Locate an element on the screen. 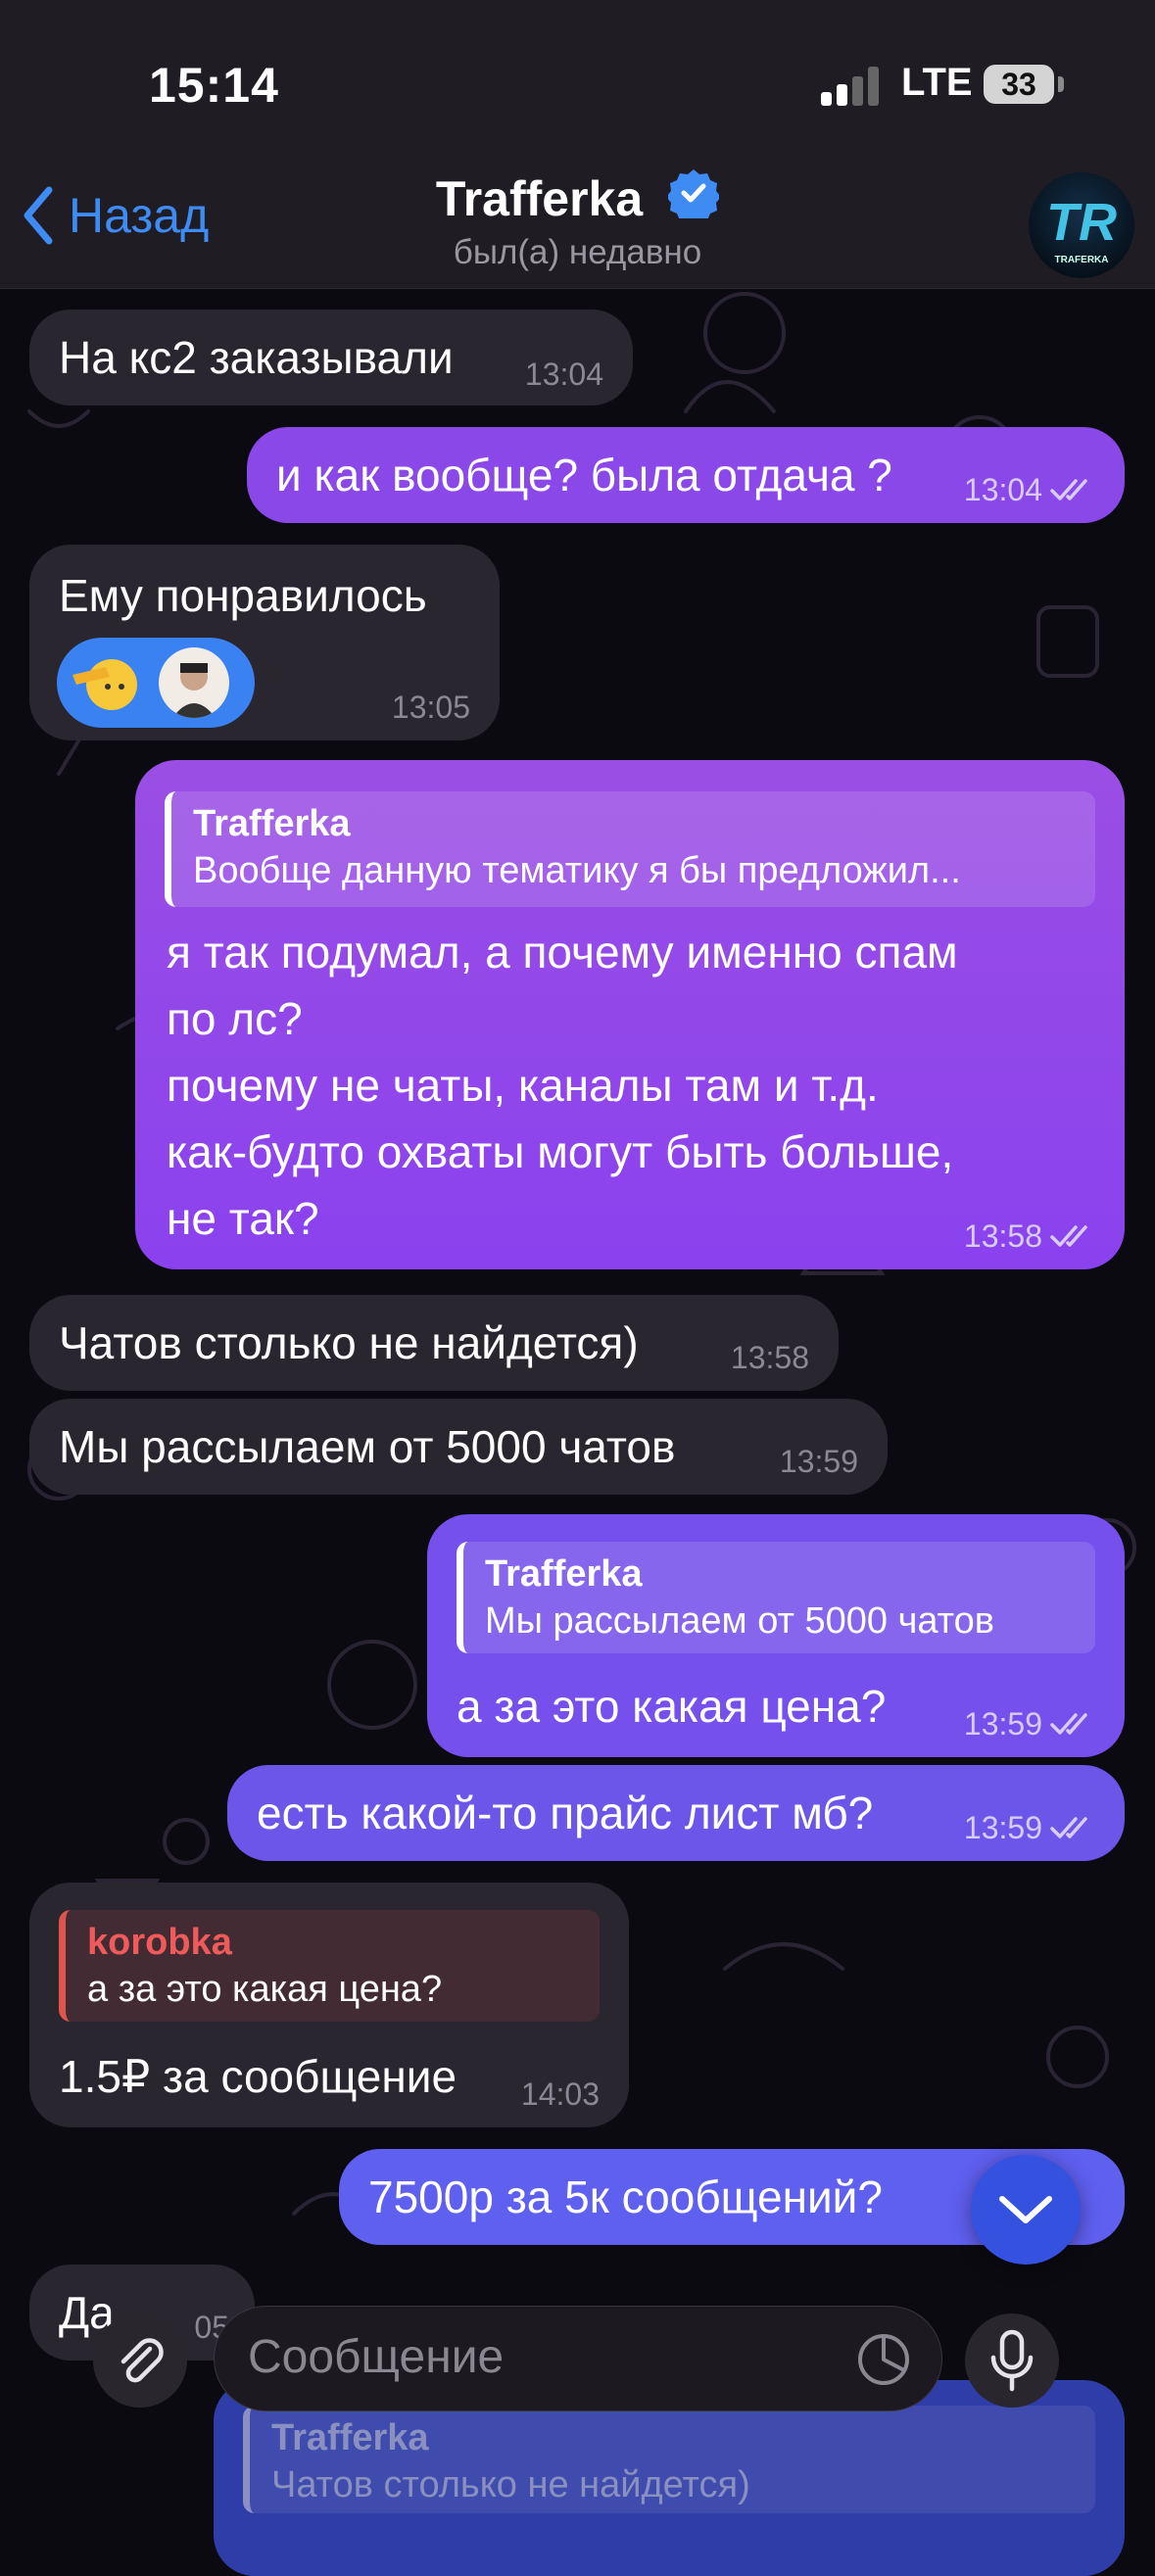 The width and height of the screenshot is (1155, 2576). battery-icon: 33 is located at coordinates (1019, 85).